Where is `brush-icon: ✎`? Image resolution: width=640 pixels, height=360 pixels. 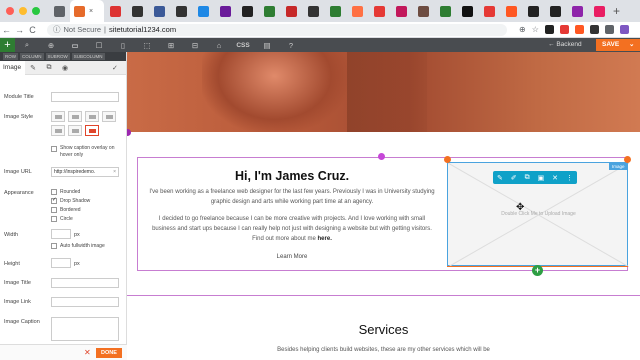
brush-icon: ✎ is located at coordinates (33, 68).